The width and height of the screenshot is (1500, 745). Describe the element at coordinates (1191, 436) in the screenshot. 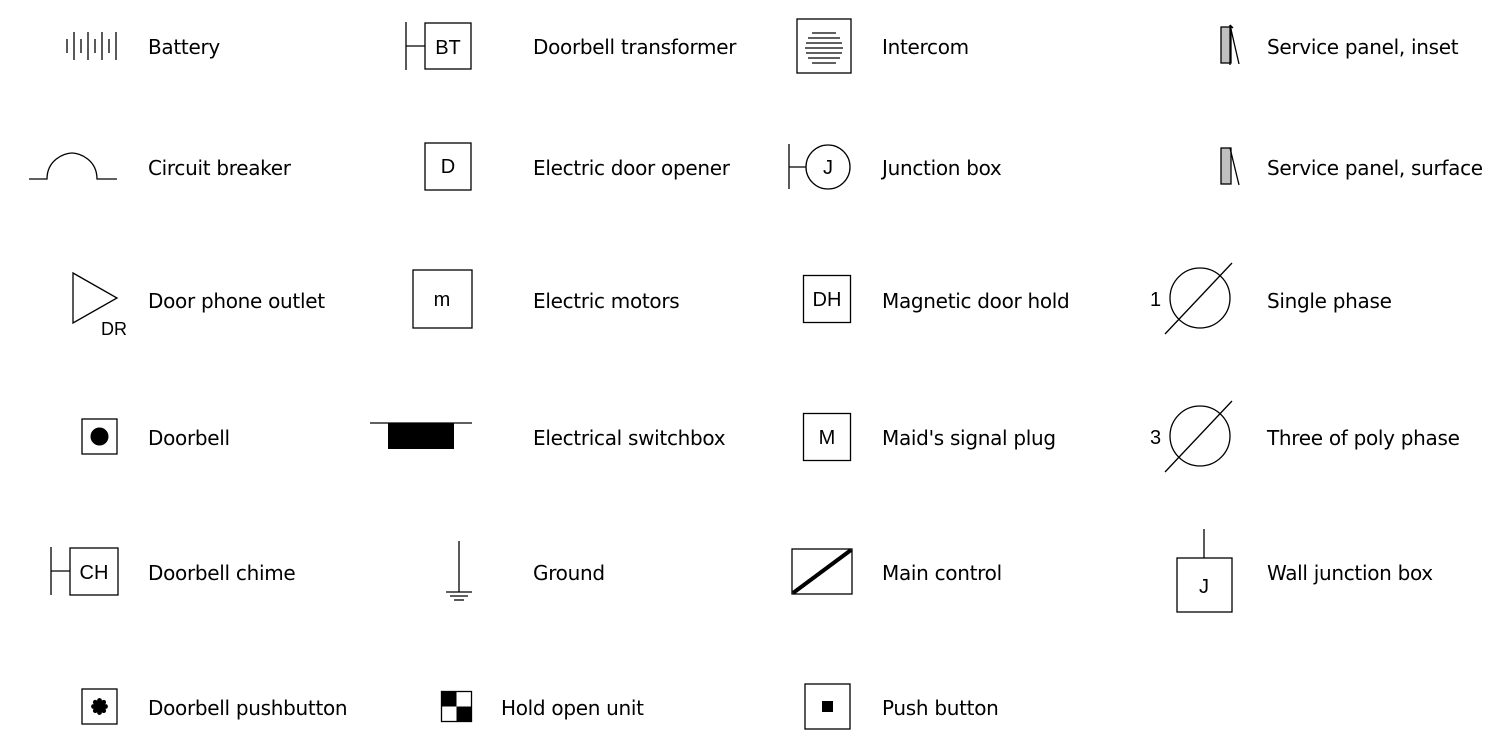

I see `three-phase-icon: 3` at that location.